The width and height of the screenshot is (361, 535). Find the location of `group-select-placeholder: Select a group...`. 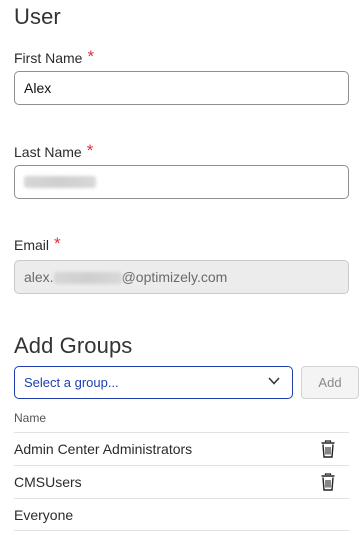

group-select-placeholder: Select a group... is located at coordinates (71, 382).